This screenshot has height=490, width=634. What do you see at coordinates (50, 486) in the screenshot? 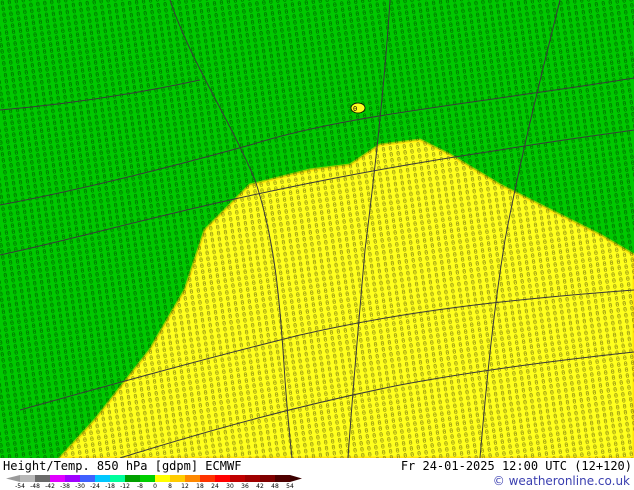
I see `scale-tick-label: -42` at bounding box center [50, 486].